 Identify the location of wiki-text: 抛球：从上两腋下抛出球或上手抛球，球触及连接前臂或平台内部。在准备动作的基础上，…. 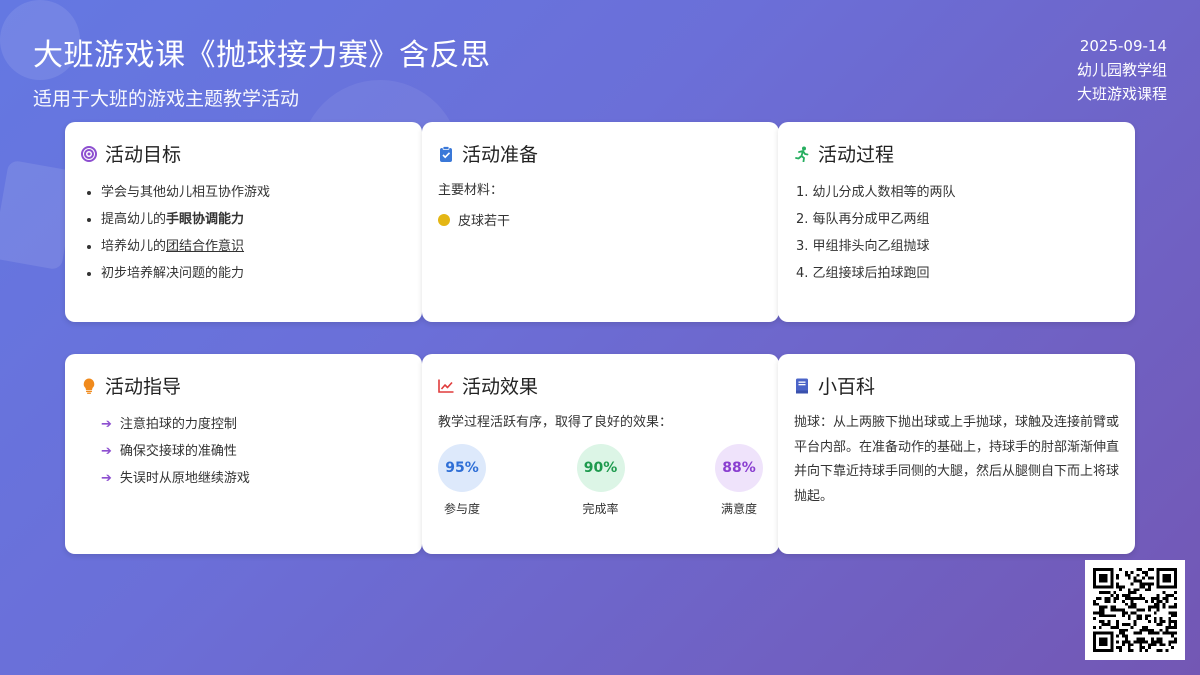
(957, 459).